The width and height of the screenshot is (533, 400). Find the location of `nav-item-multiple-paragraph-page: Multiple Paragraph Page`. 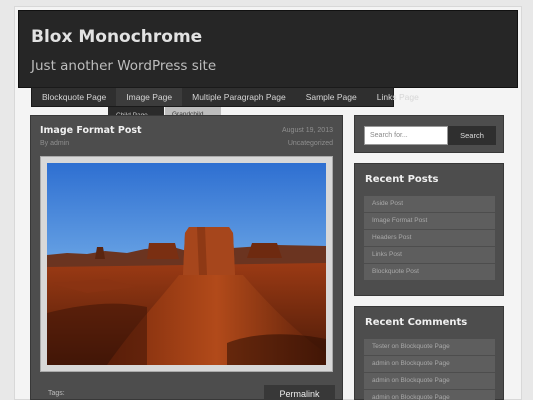

nav-item-multiple-paragraph-page: Multiple Paragraph Page is located at coordinates (239, 97).